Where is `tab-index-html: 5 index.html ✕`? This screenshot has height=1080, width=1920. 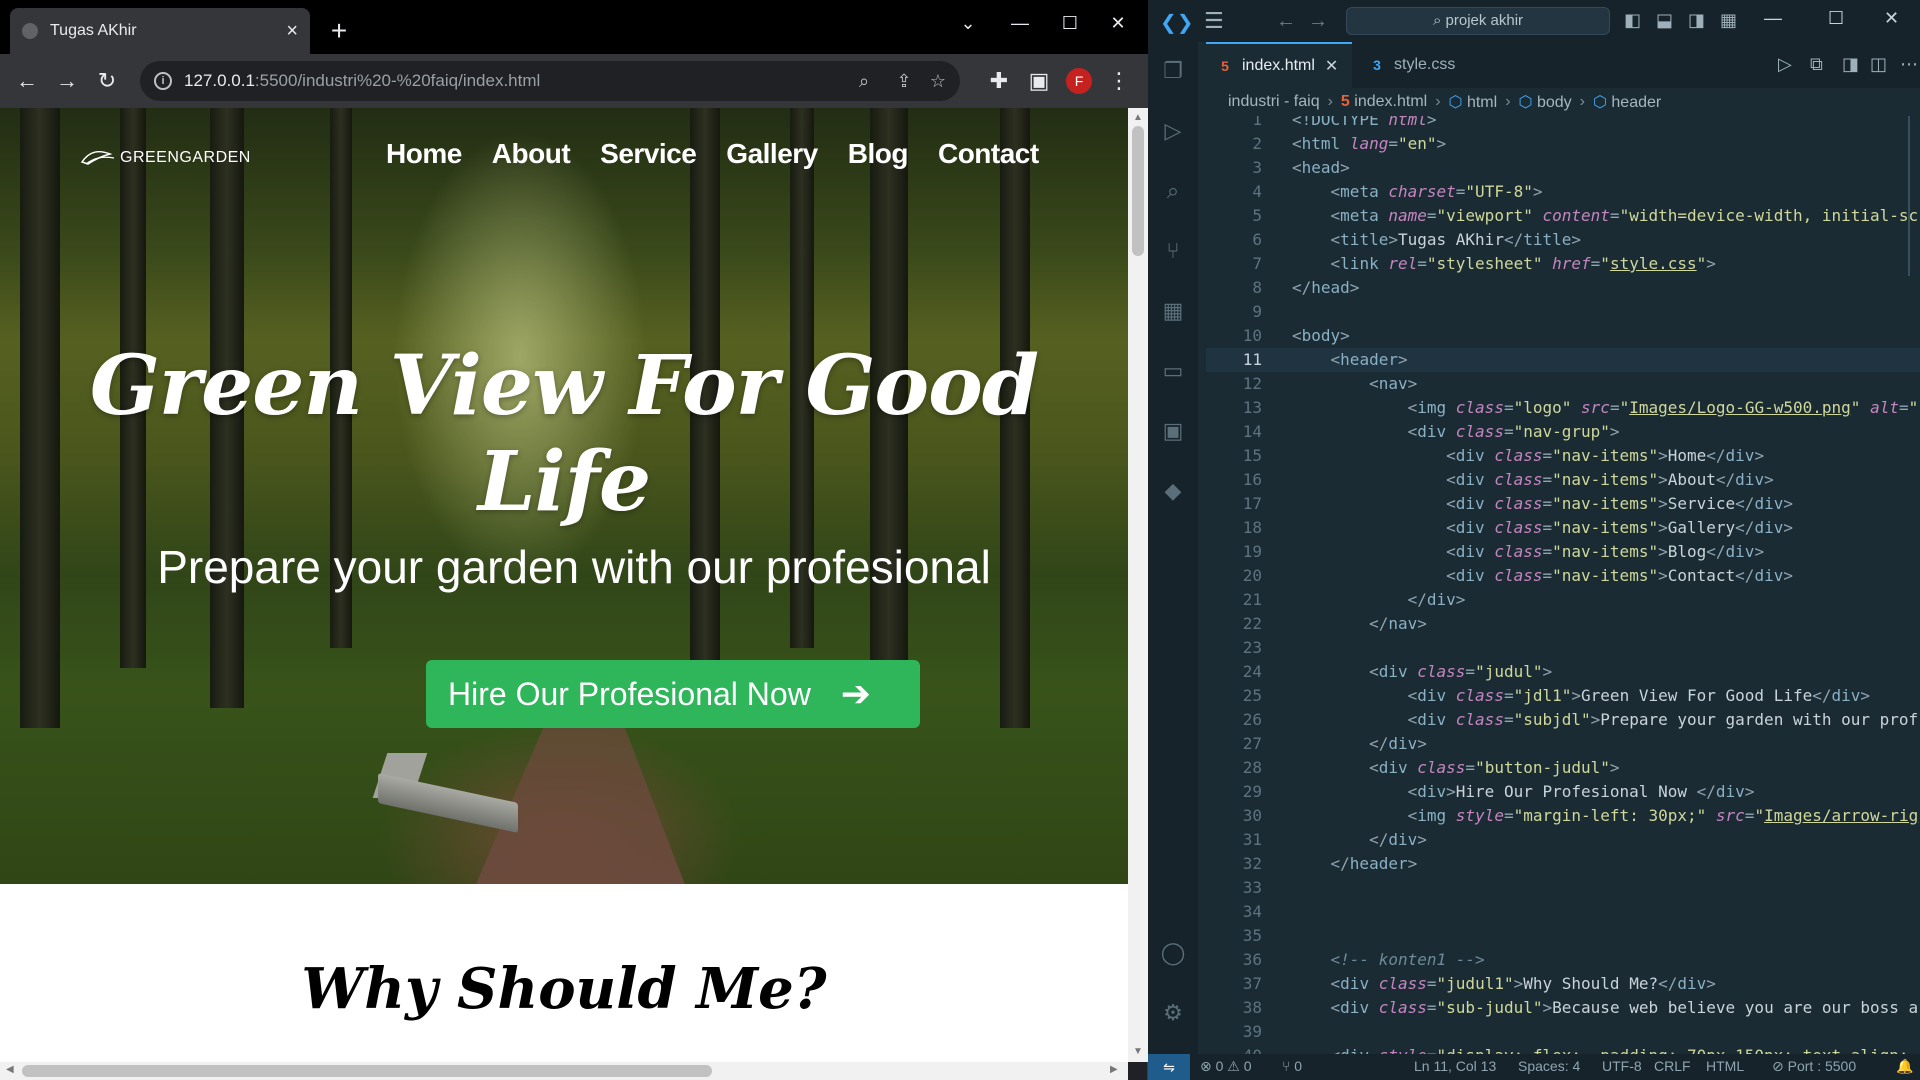 tab-index-html: 5 index.html ✕ is located at coordinates (1279, 65).